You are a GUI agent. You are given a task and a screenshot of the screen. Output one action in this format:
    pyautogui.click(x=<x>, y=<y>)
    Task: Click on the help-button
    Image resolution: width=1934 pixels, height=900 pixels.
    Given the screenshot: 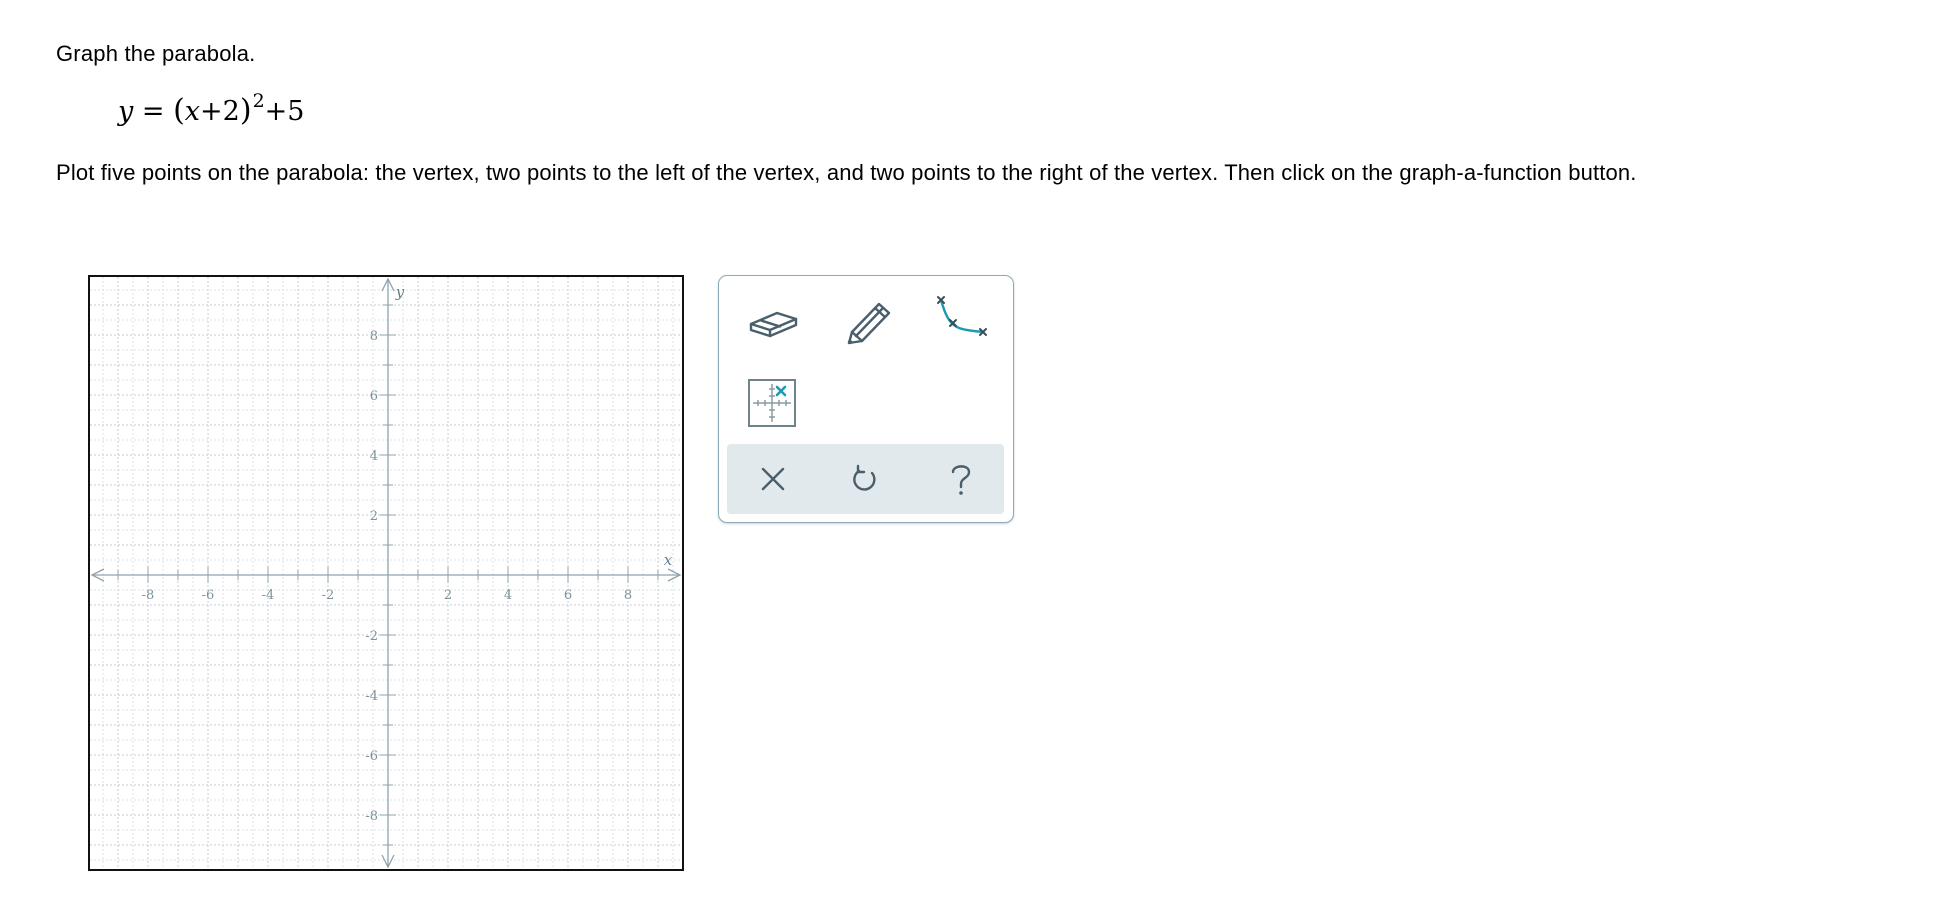 What is the action you would take?
    pyautogui.click(x=961, y=479)
    